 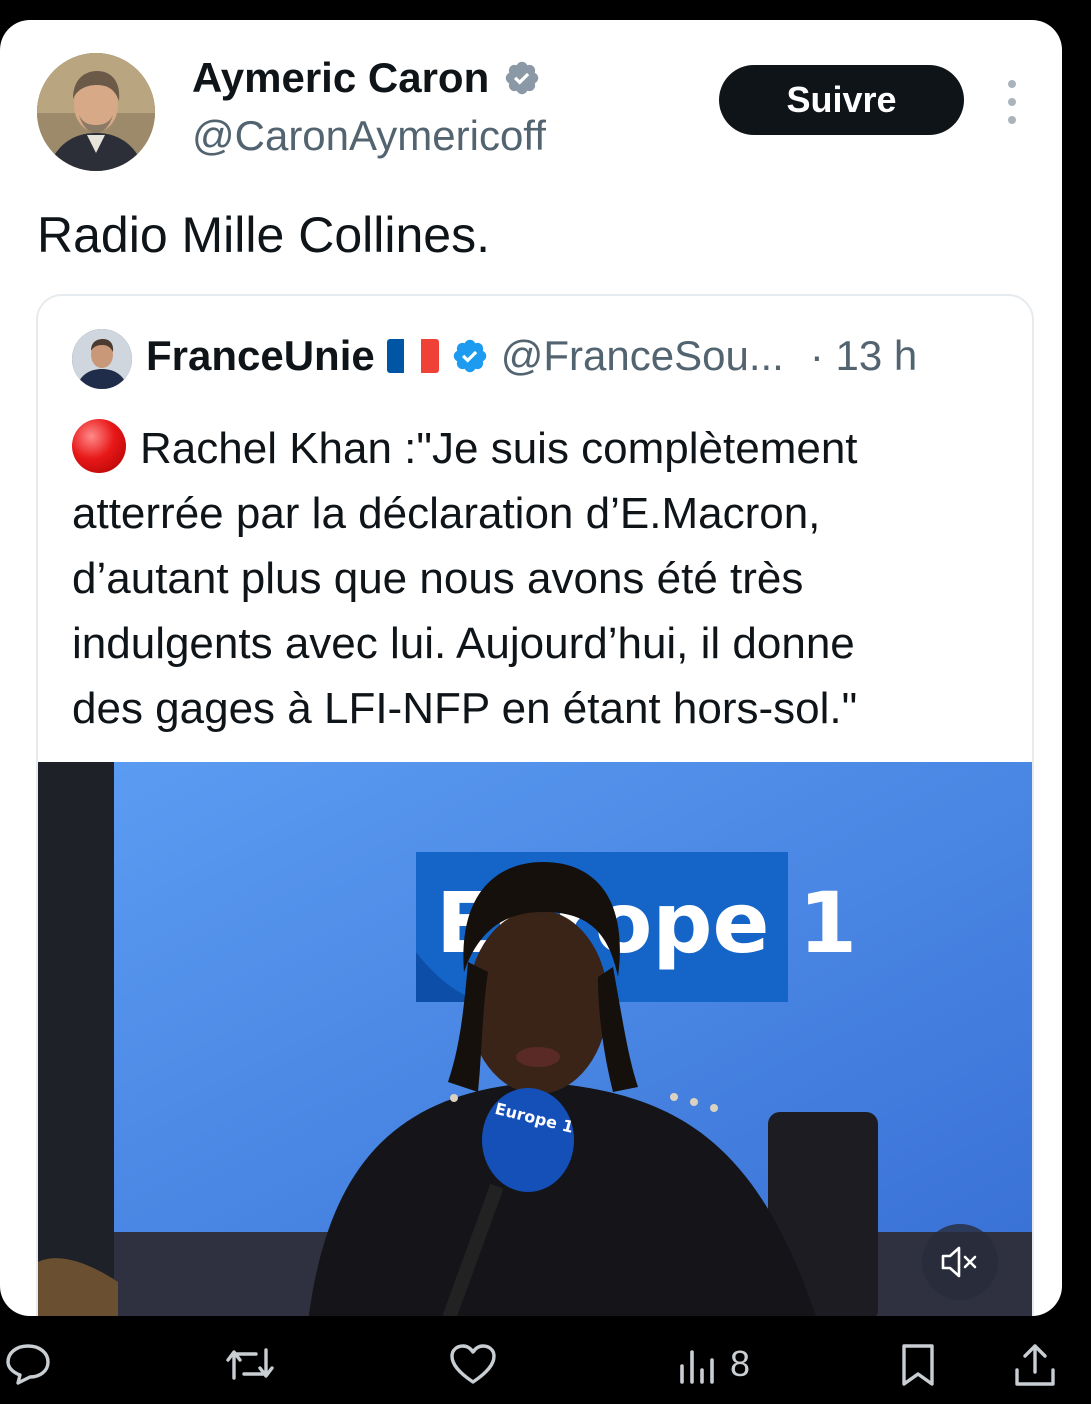 I want to click on like-button, so click(x=473, y=1364).